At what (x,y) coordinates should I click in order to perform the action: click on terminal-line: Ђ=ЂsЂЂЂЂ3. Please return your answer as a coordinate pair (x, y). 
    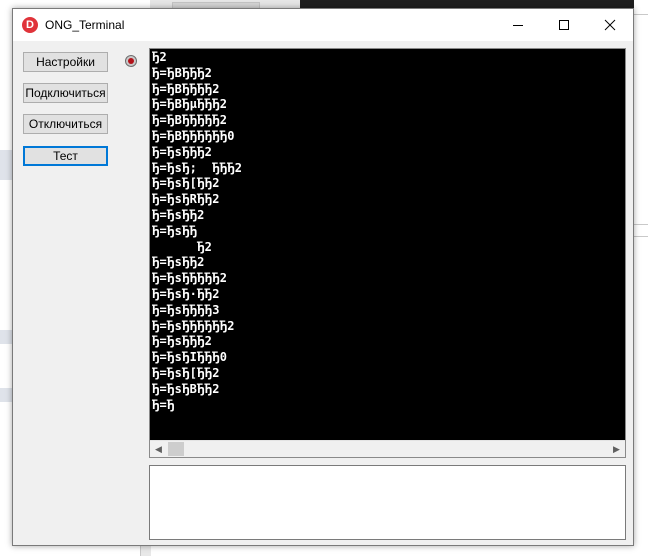
    Looking at the image, I should click on (186, 309).